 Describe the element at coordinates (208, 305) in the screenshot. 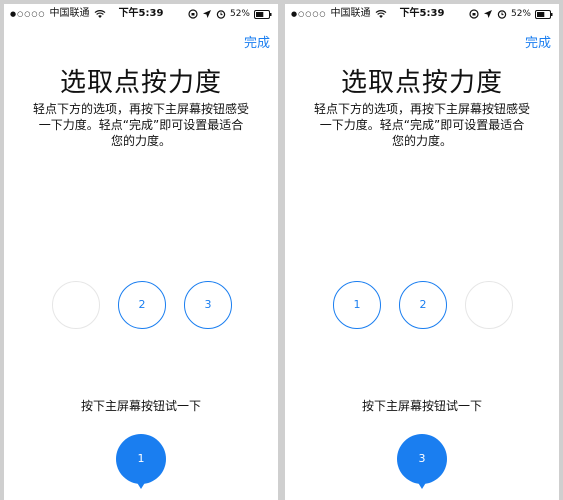

I see `click-option-3: 3` at that location.